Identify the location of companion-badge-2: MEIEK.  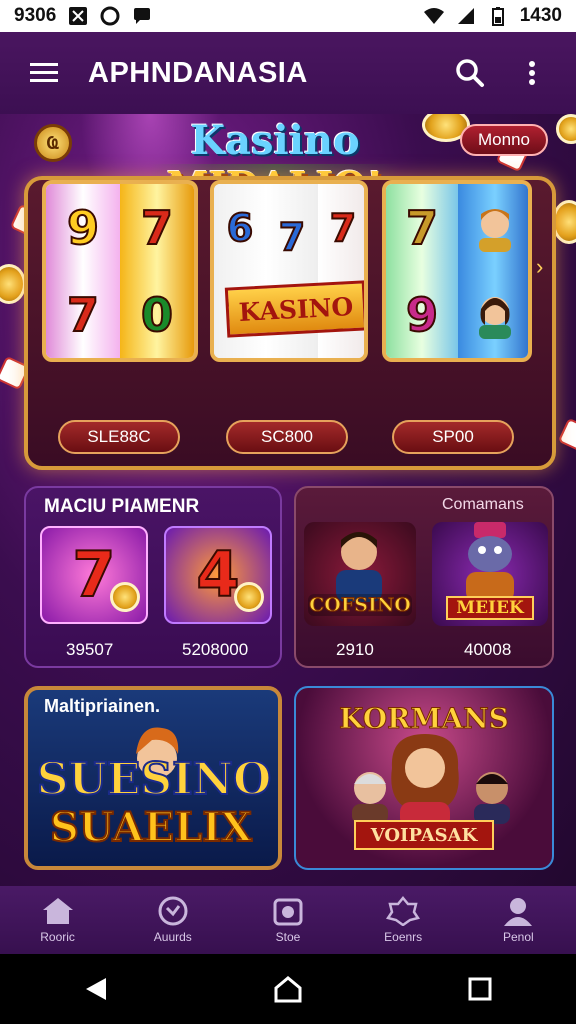
(490, 608).